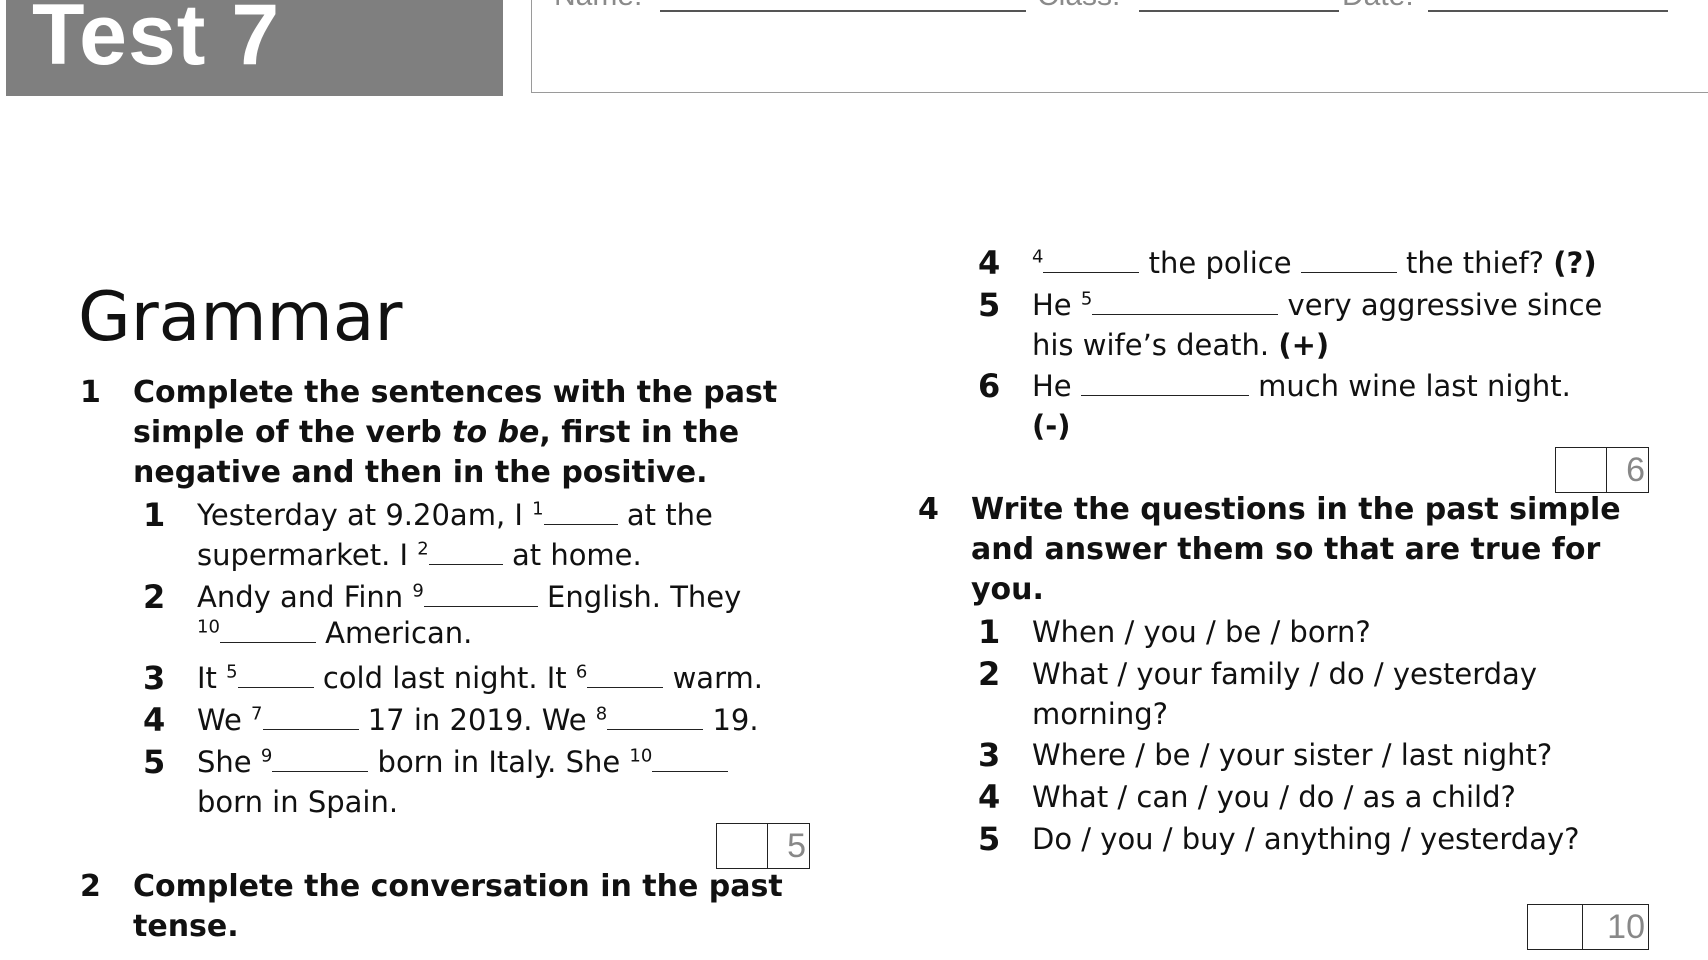 The height and width of the screenshot is (960, 1708). I want to click on score-box: 6, so click(1602, 470).